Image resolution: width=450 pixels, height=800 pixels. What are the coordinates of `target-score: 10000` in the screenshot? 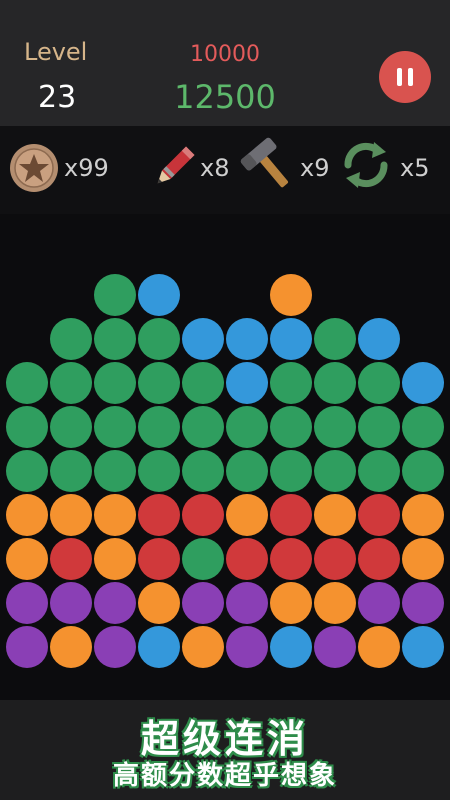 It's located at (225, 54).